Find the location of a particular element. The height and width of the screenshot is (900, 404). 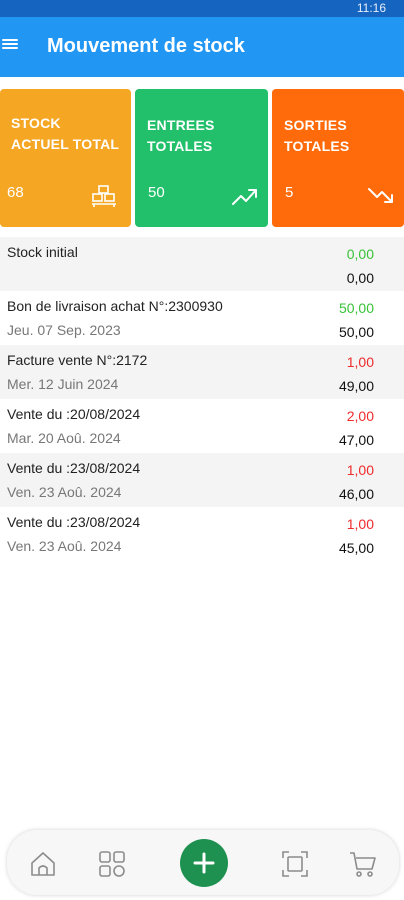

grid-icon is located at coordinates (112, 864).